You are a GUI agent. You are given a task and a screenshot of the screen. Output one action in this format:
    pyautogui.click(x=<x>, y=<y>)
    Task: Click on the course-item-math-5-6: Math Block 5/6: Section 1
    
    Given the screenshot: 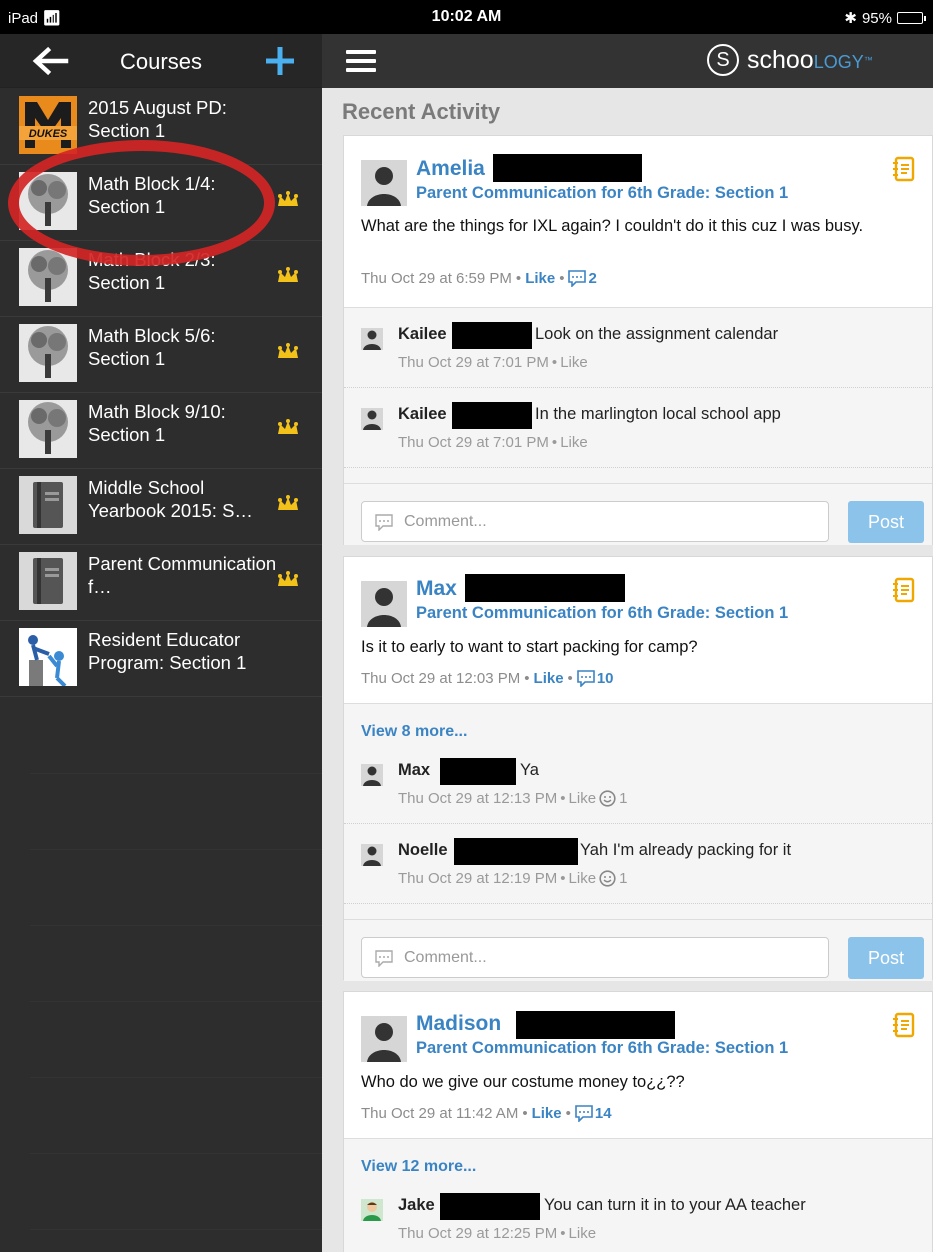 What is the action you would take?
    pyautogui.click(x=161, y=355)
    